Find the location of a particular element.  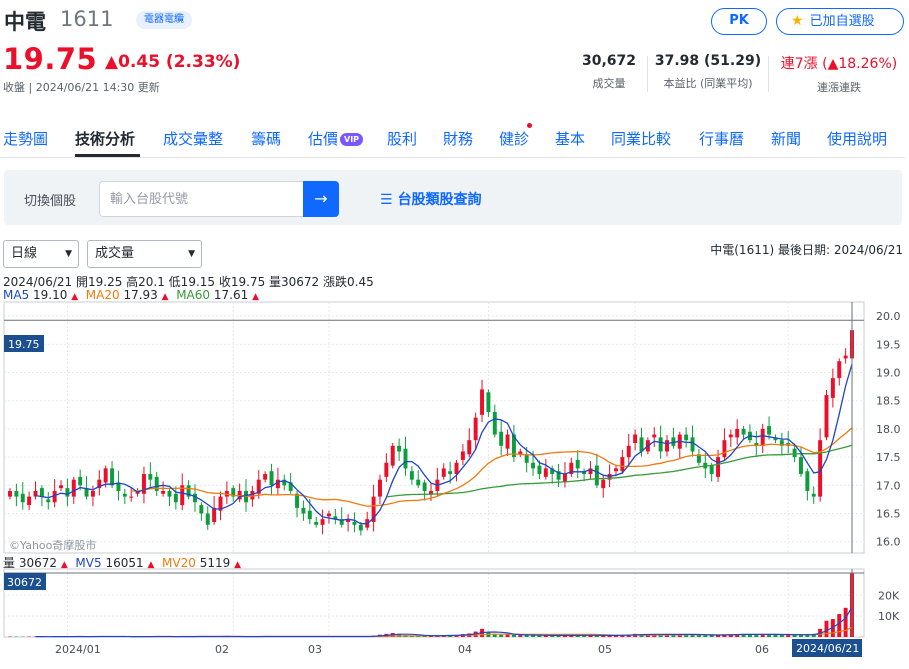

search-submit-button: → is located at coordinates (321, 199).